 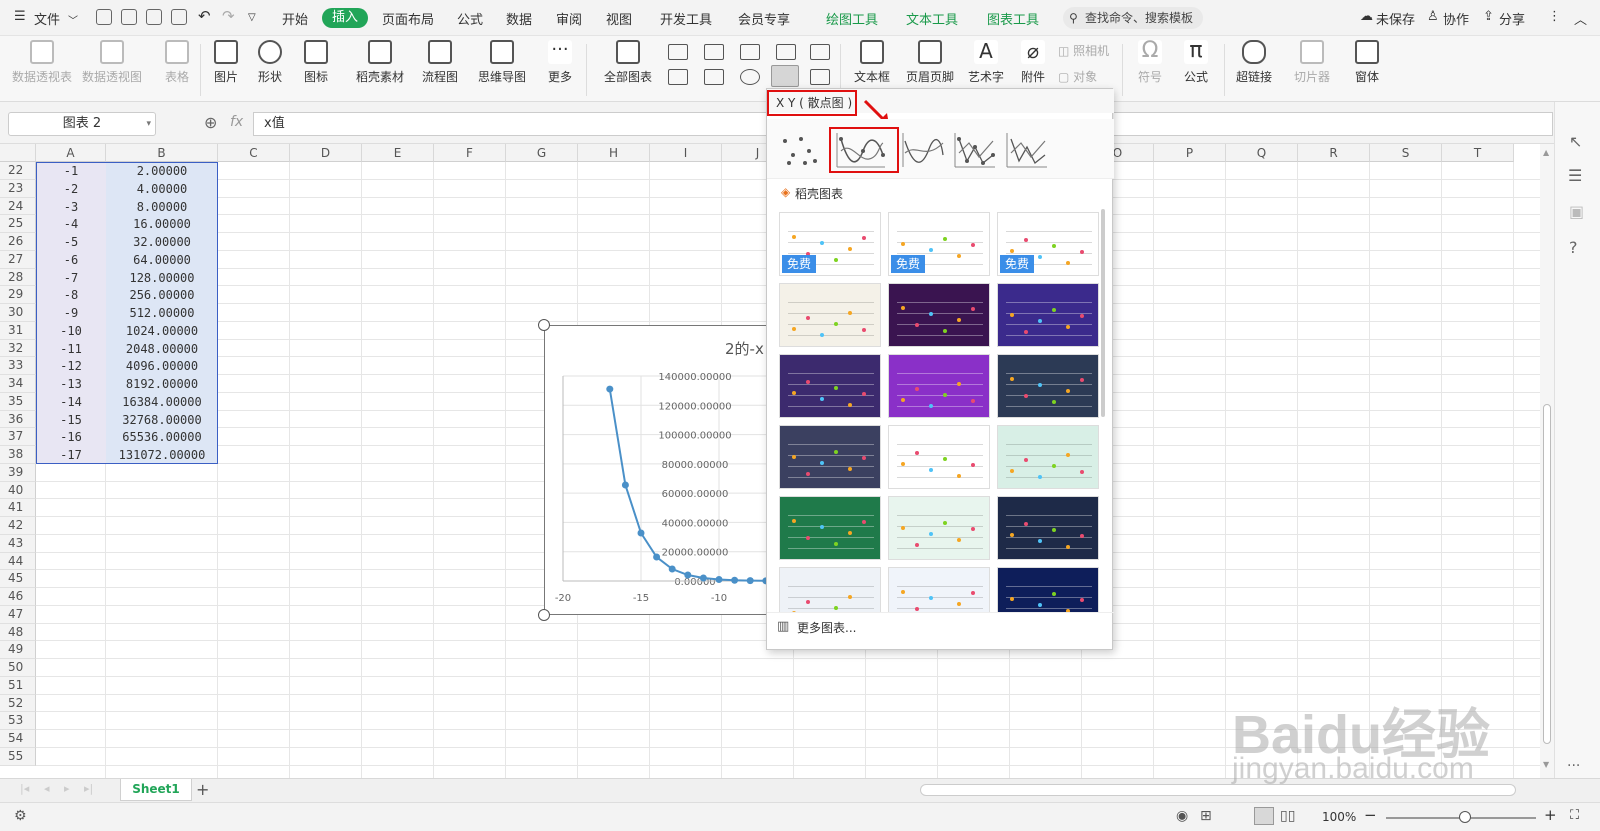 I want to click on chevron-down-icon: ▾, so click(x=148, y=124).